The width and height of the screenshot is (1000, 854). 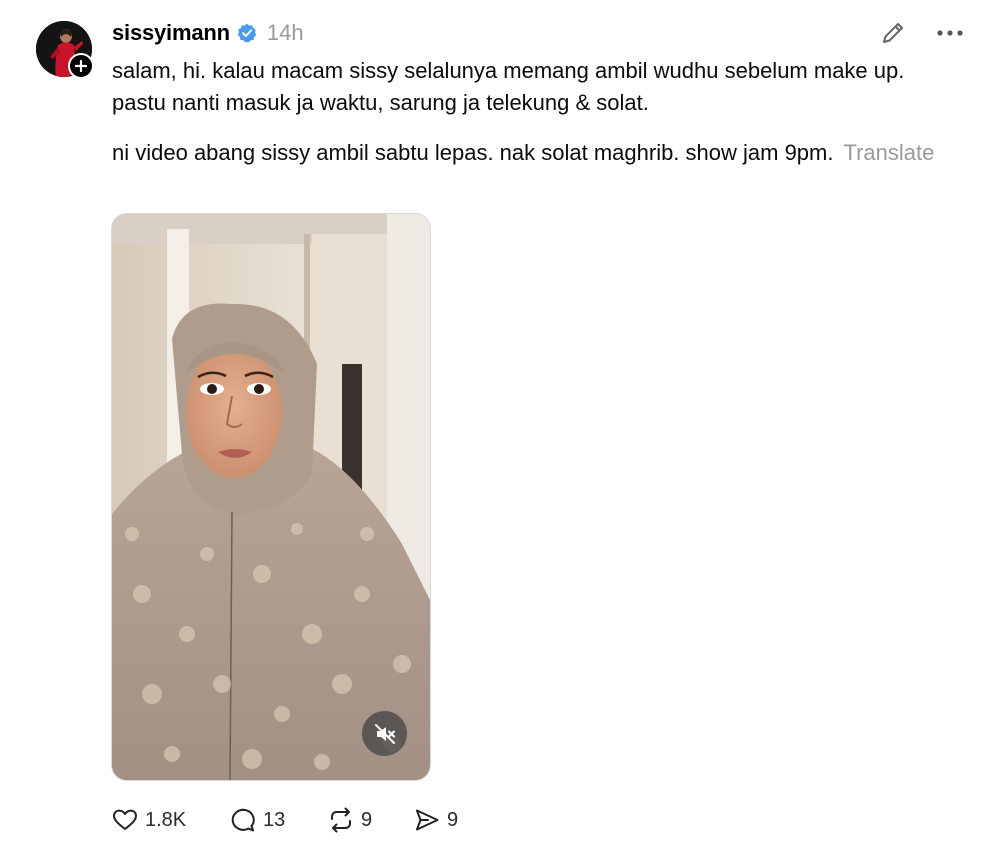 What do you see at coordinates (888, 152) in the screenshot?
I see `translate-link: Translate` at bounding box center [888, 152].